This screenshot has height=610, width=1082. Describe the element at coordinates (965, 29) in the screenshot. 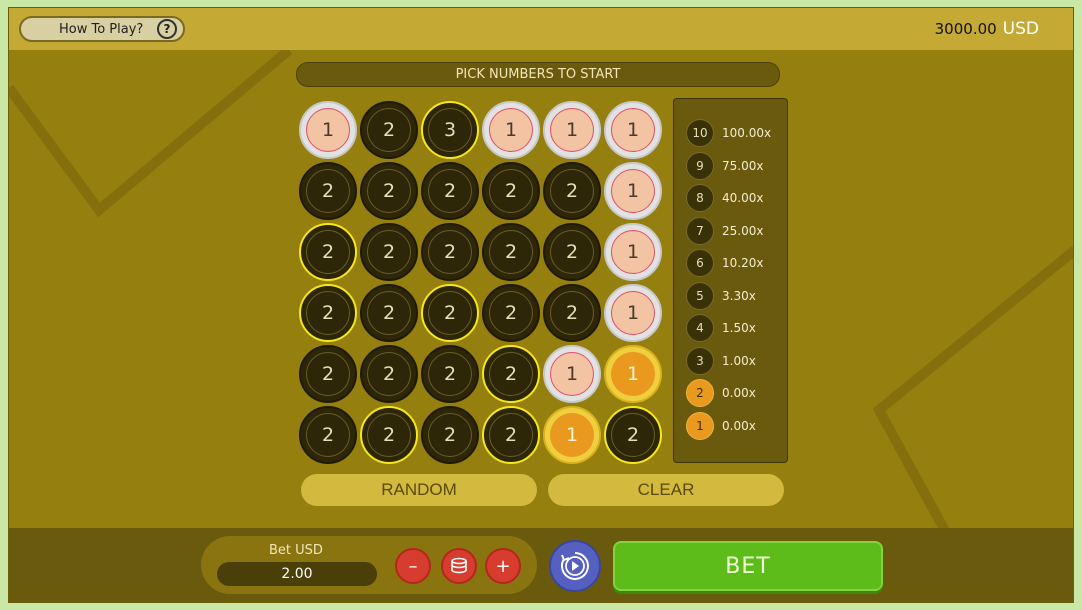

I see `balance-amount: 3000.00` at that location.